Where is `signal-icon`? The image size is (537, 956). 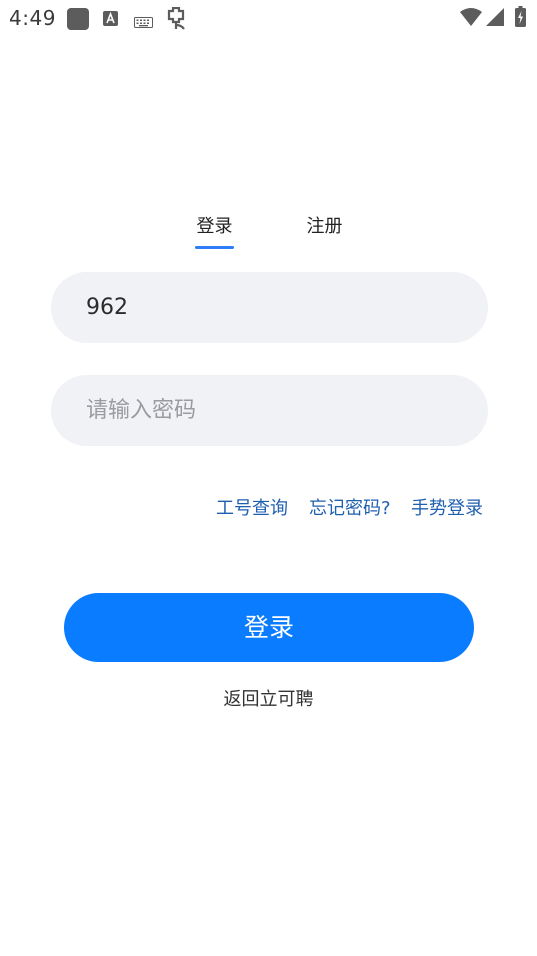
signal-icon is located at coordinates (495, 19).